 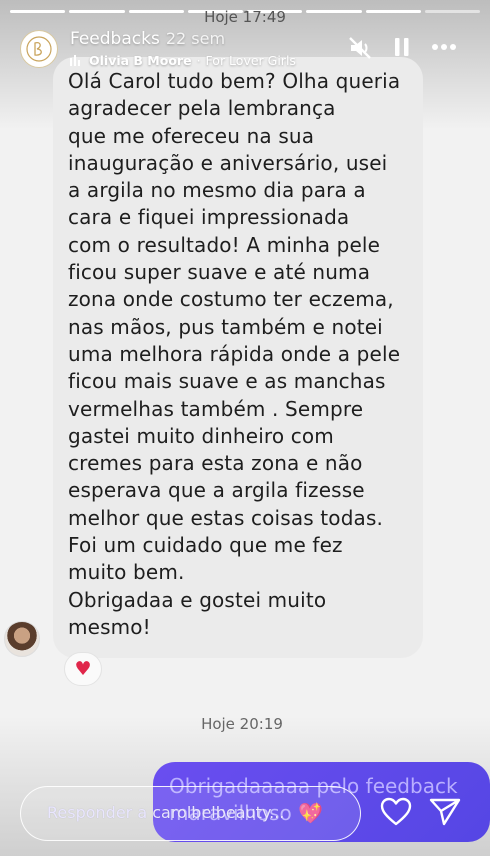 I want to click on pause-icon, so click(x=402, y=47).